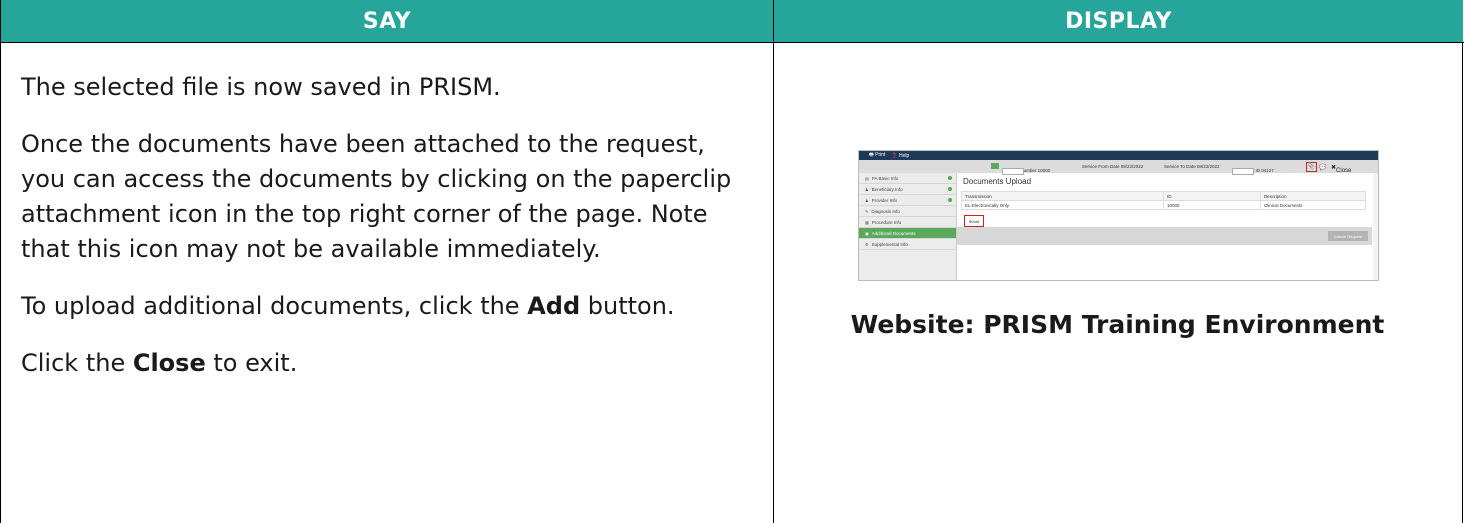 The width and height of the screenshot is (1464, 523). Describe the element at coordinates (904, 155) in the screenshot. I see `help-label: Help` at that location.